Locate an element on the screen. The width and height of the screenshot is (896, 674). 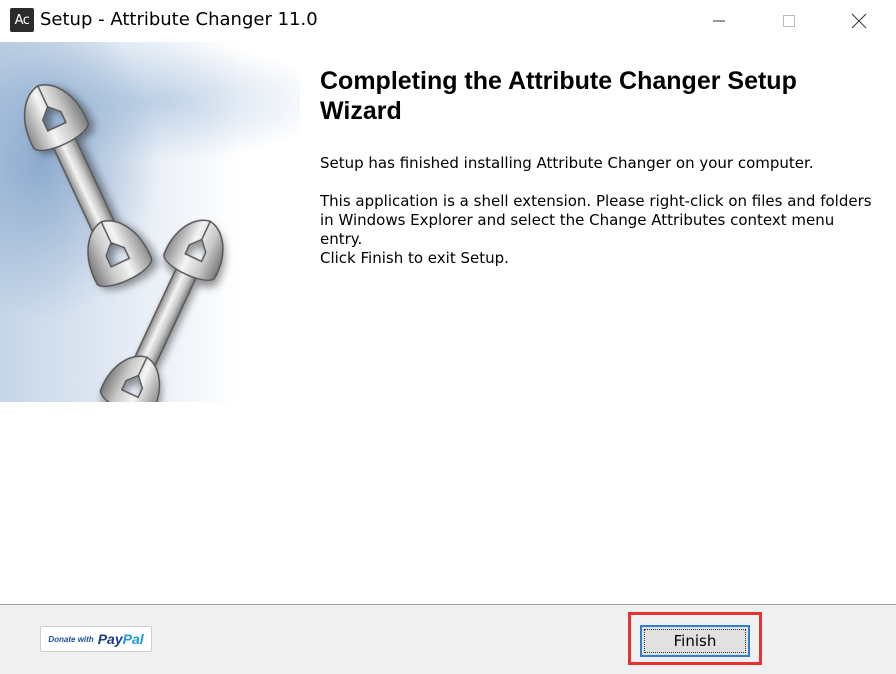
finish-button: Finish is located at coordinates (695, 641).